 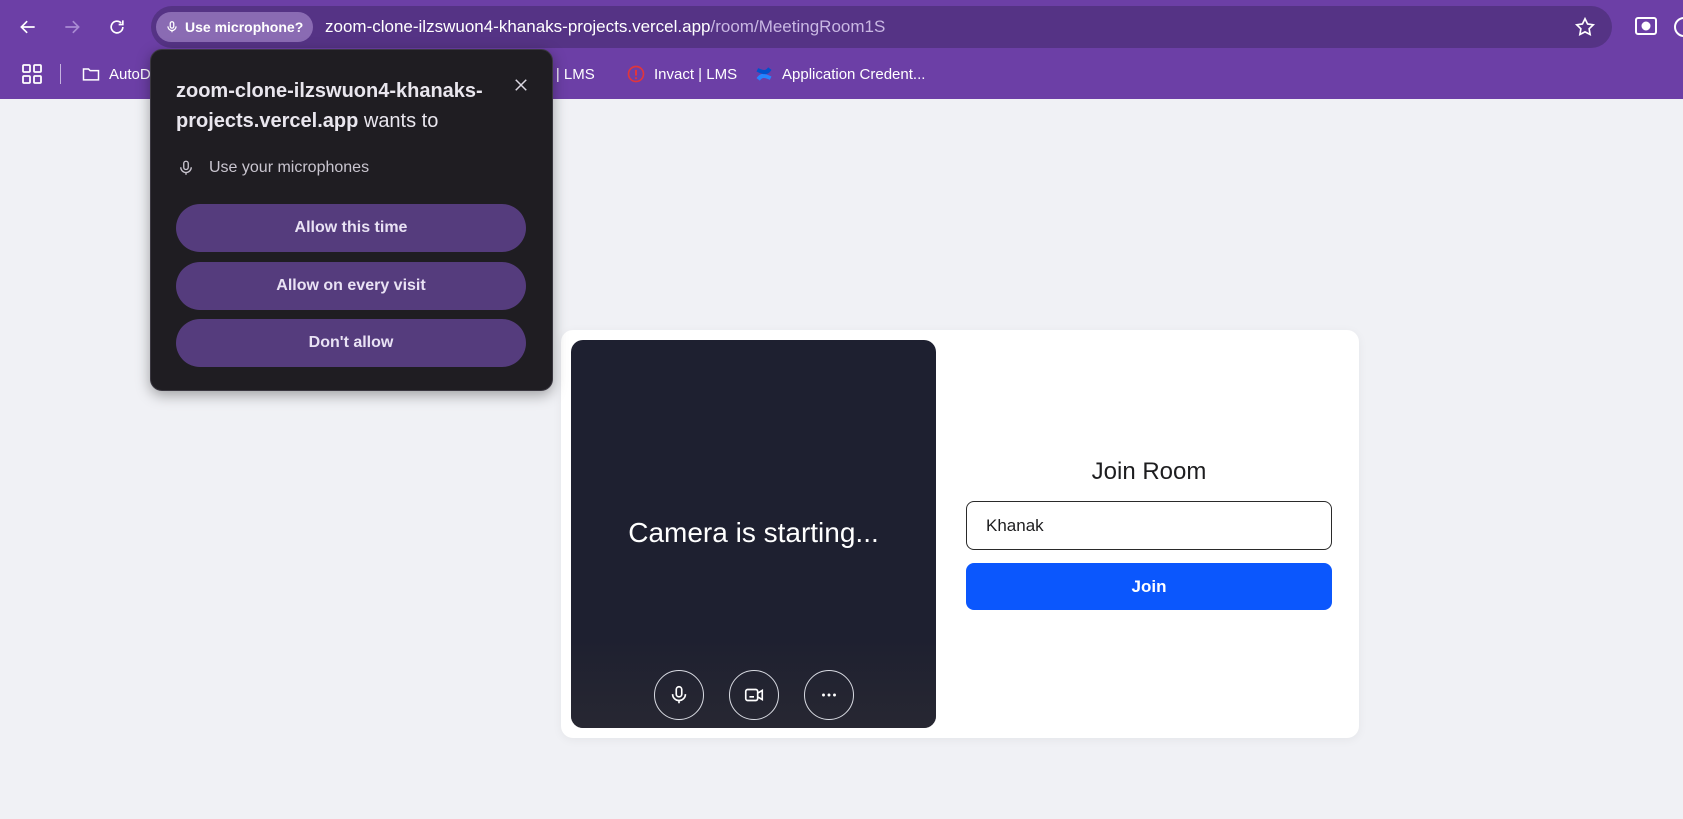 I want to click on join-room-title: Join Room, so click(x=1149, y=471).